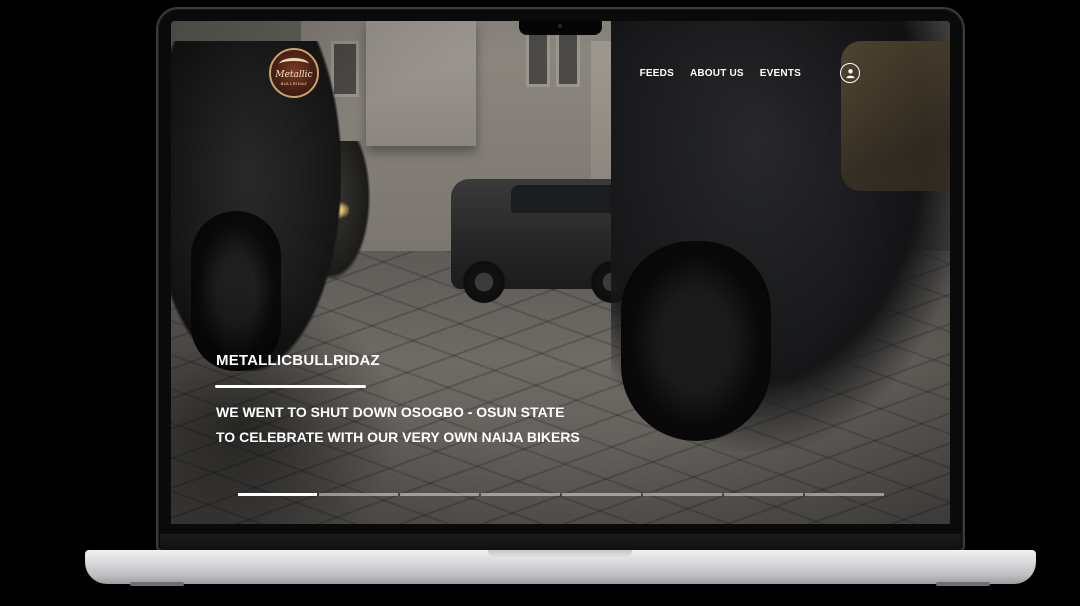 This screenshot has height=606, width=1080. I want to click on nav-link-feeds: FEEDS, so click(657, 73).